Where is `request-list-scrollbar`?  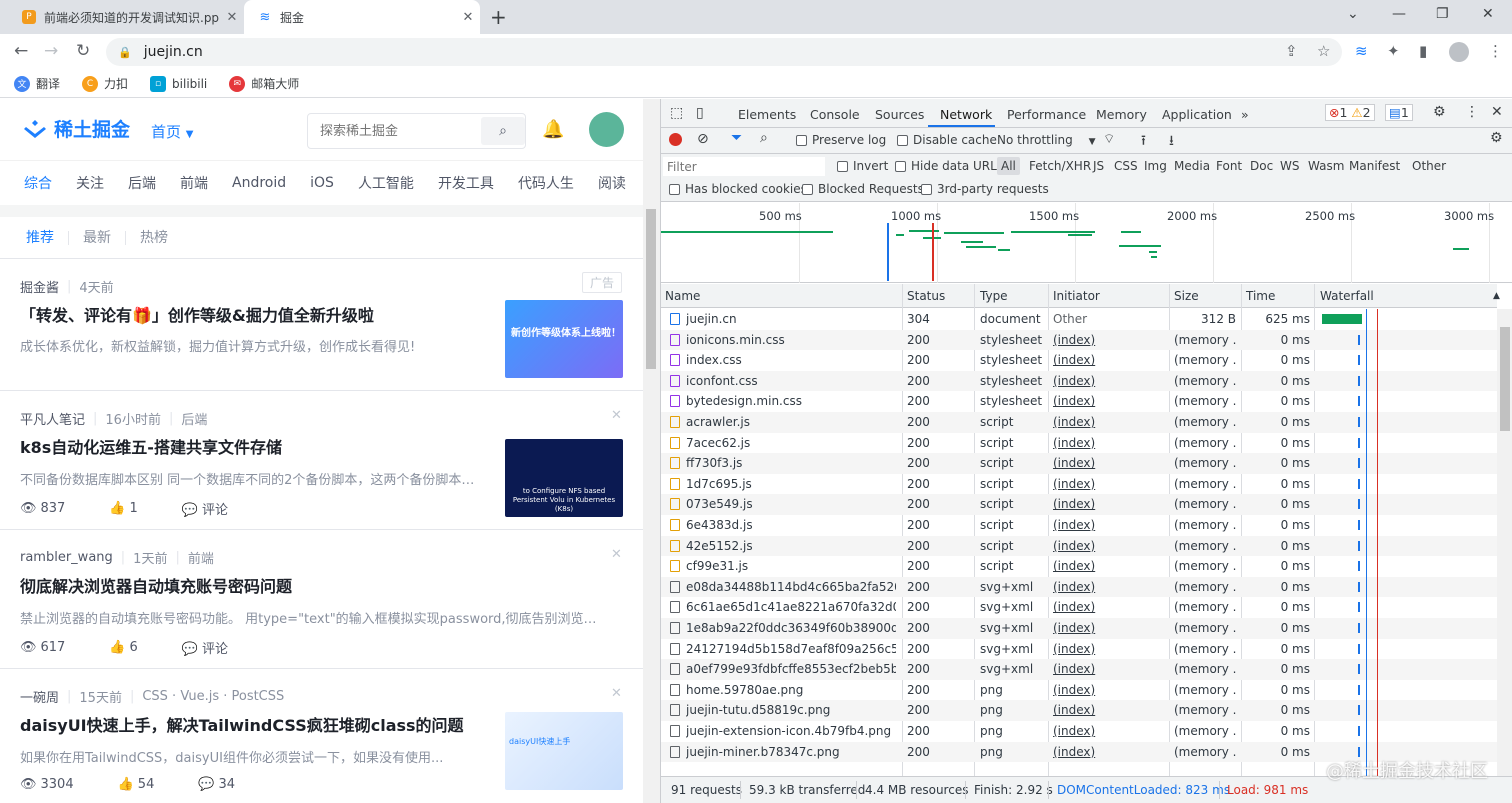 request-list-scrollbar is located at coordinates (1504, 542).